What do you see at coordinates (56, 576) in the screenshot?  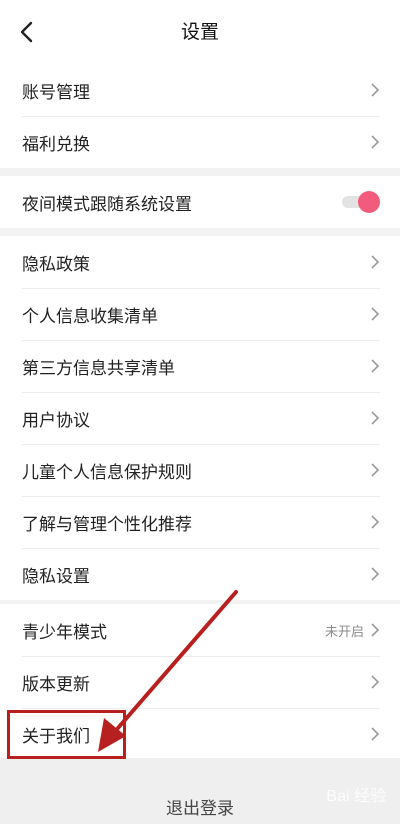 I see `item-label: 隐私设置` at bounding box center [56, 576].